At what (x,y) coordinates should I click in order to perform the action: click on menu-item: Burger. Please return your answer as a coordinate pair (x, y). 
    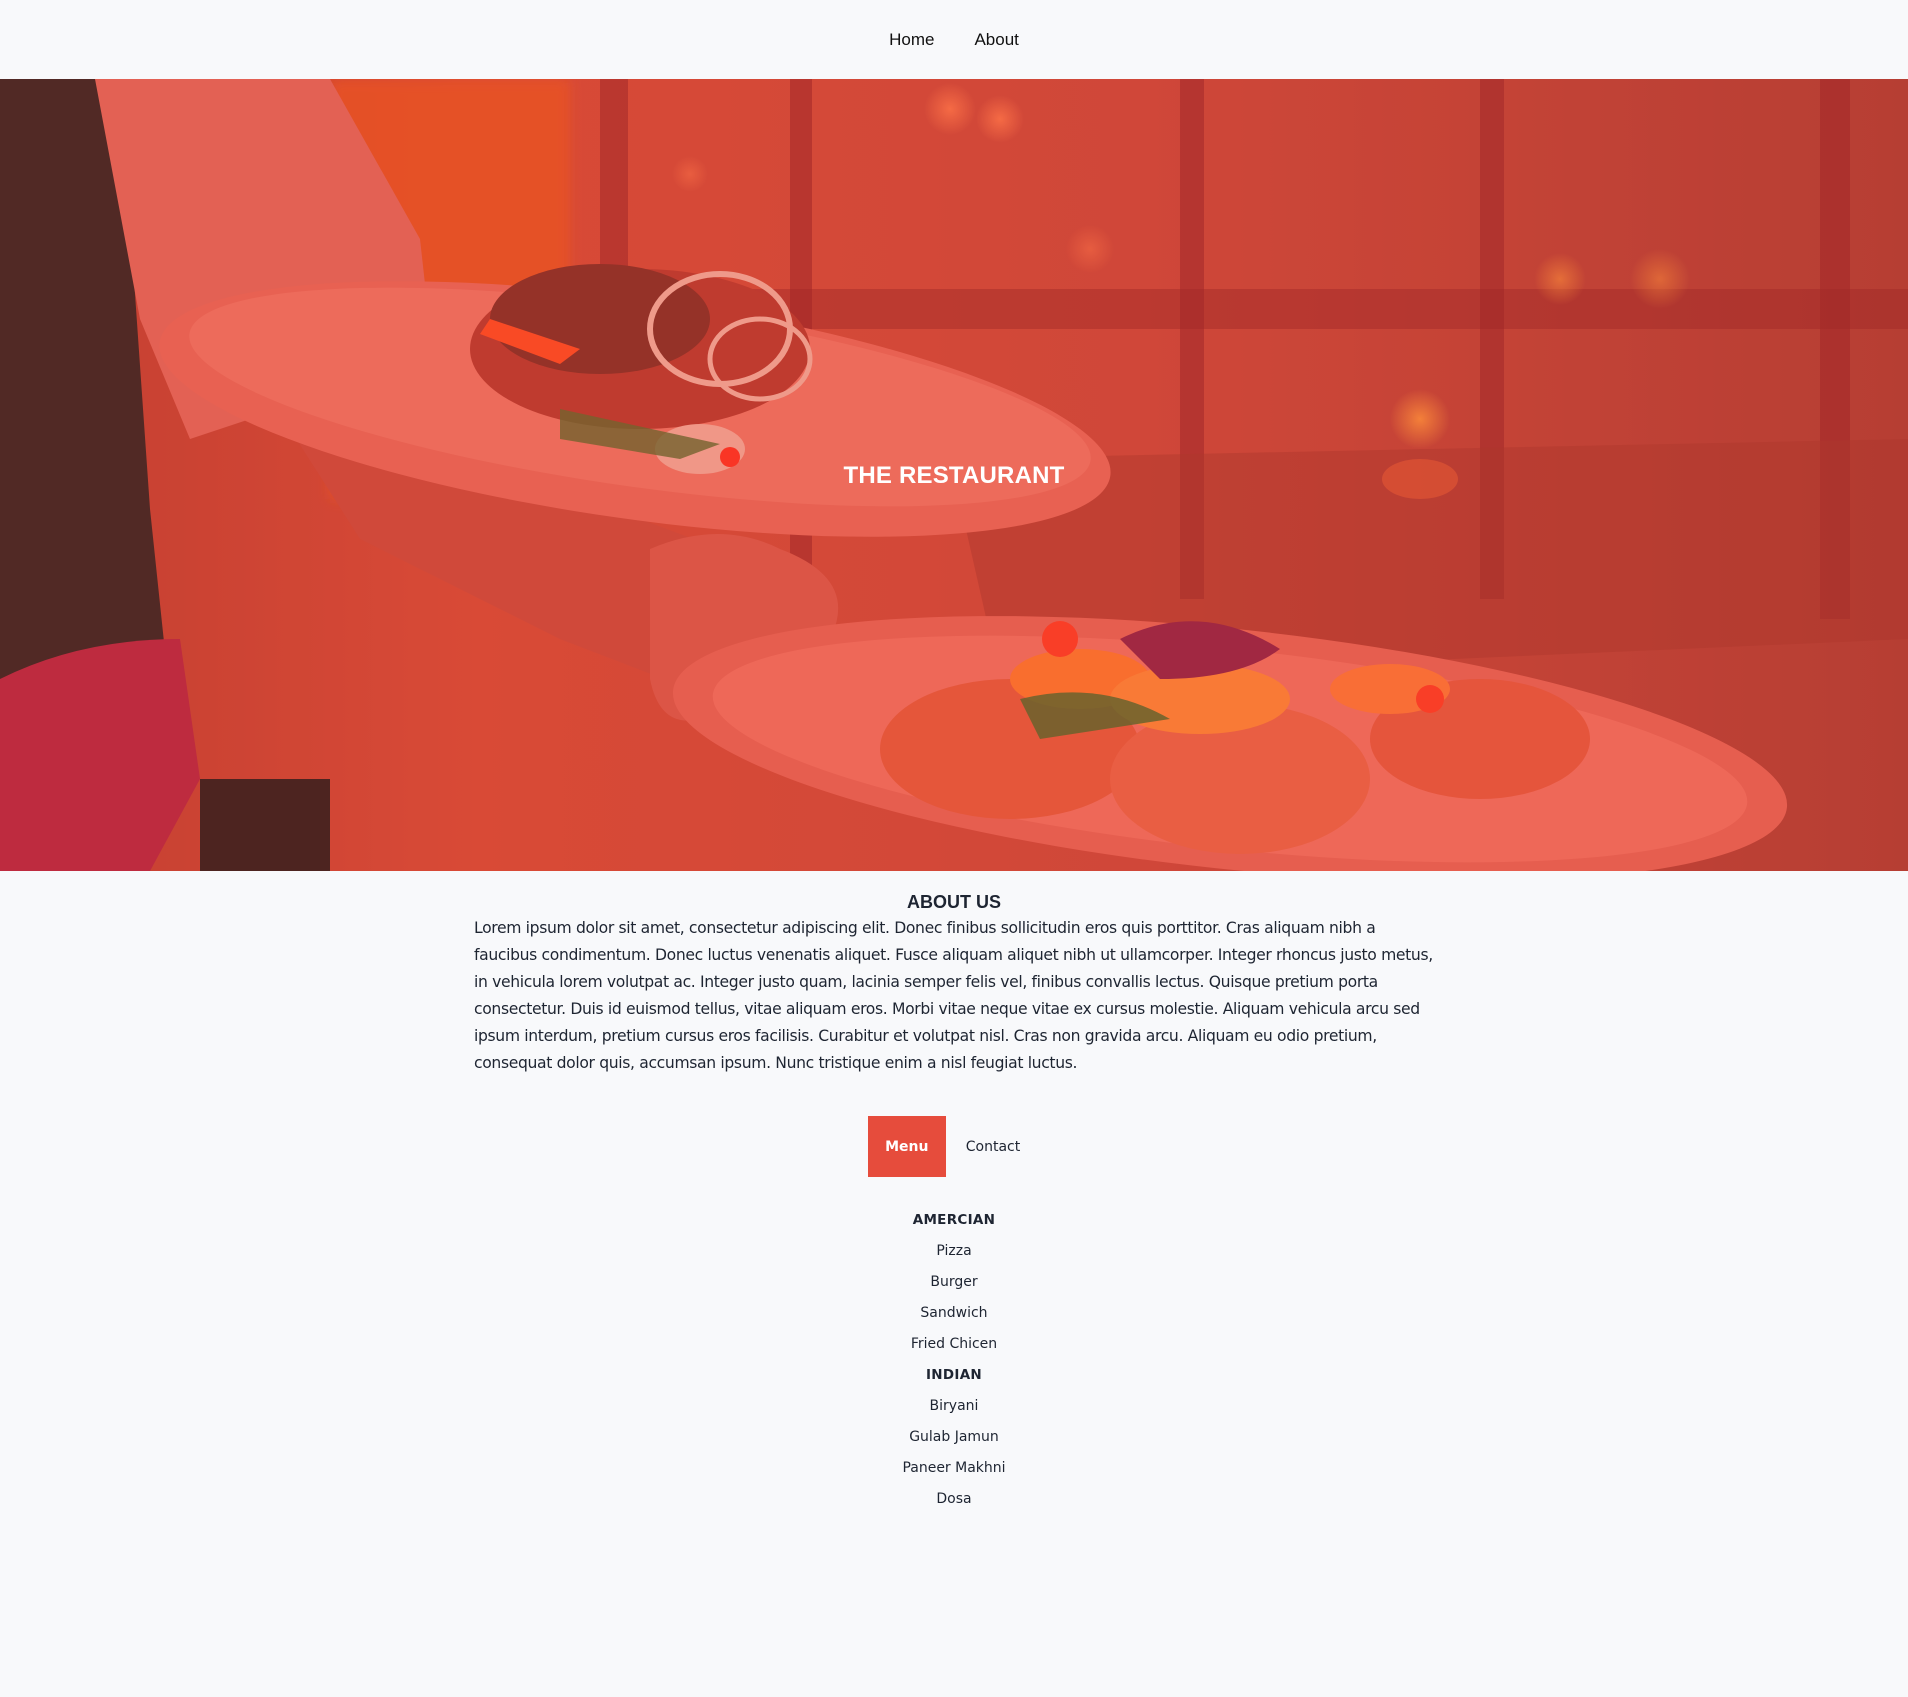
    Looking at the image, I should click on (954, 1282).